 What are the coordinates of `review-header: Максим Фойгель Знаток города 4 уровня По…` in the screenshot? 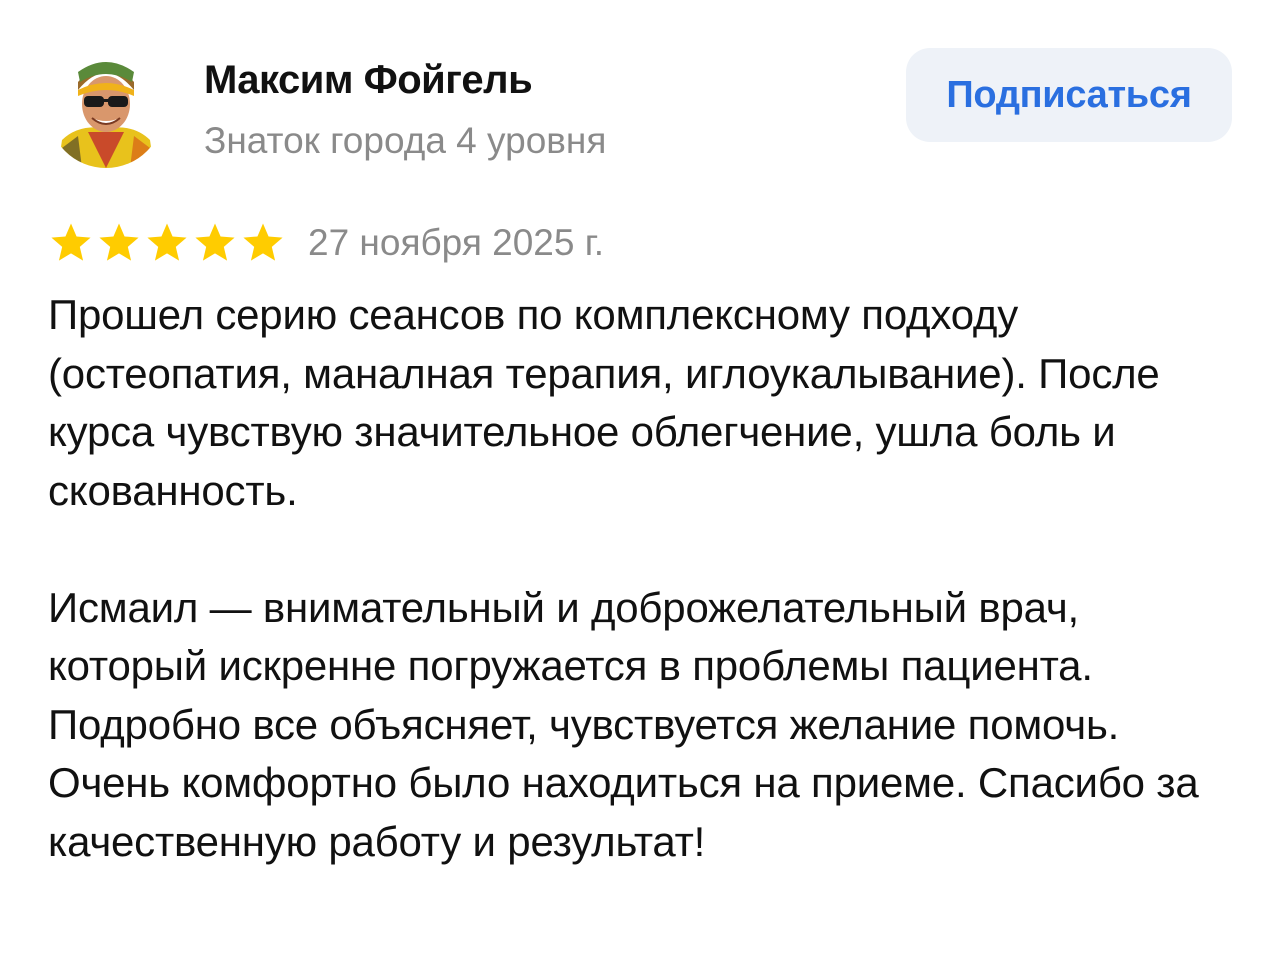 It's located at (640, 110).